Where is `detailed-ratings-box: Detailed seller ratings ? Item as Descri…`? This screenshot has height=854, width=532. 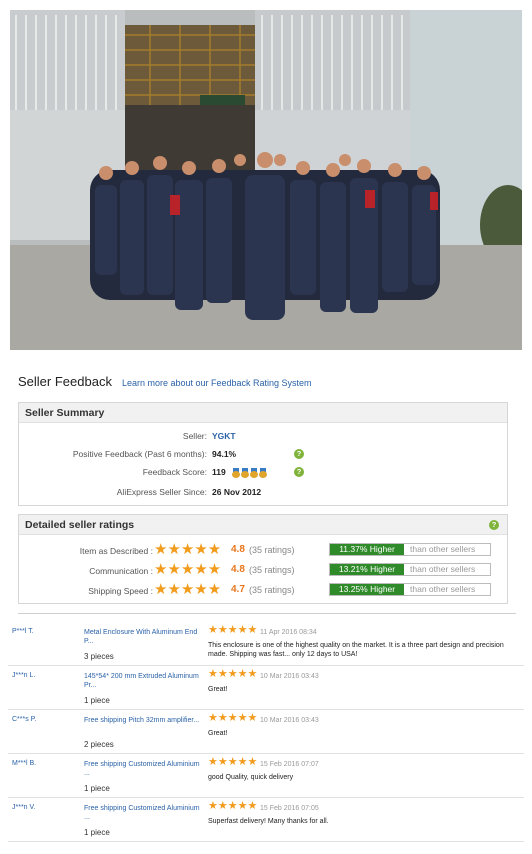
detailed-ratings-box: Detailed seller ratings ? Item as Descri… is located at coordinates (263, 559).